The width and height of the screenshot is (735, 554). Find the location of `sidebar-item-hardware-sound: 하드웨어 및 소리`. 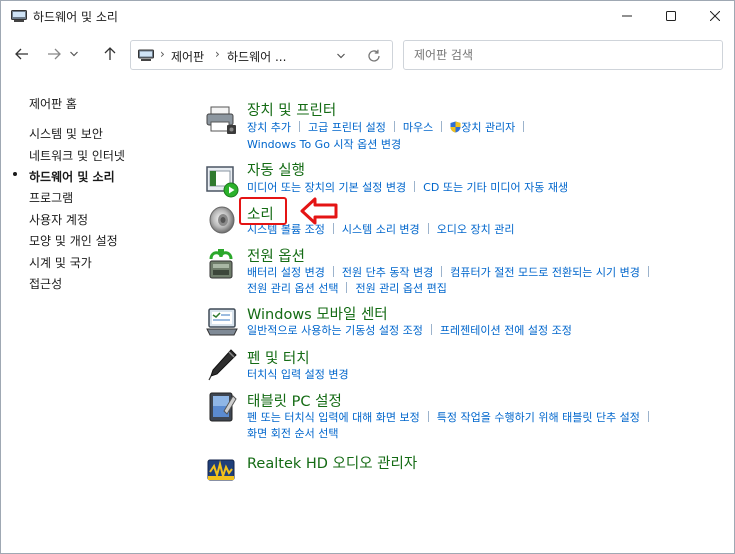

sidebar-item-hardware-sound: 하드웨어 및 소리 is located at coordinates (72, 176).